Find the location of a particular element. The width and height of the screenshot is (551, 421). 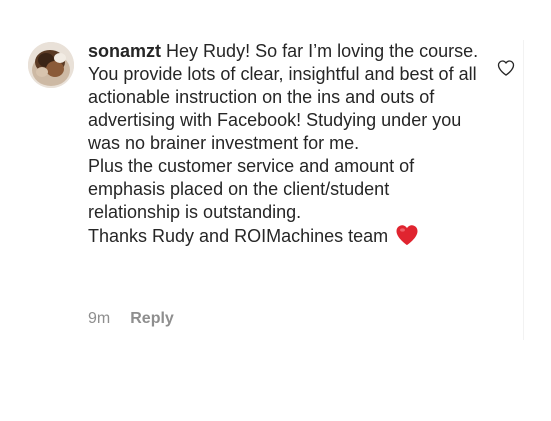

timestamp: 9m is located at coordinates (99, 318).